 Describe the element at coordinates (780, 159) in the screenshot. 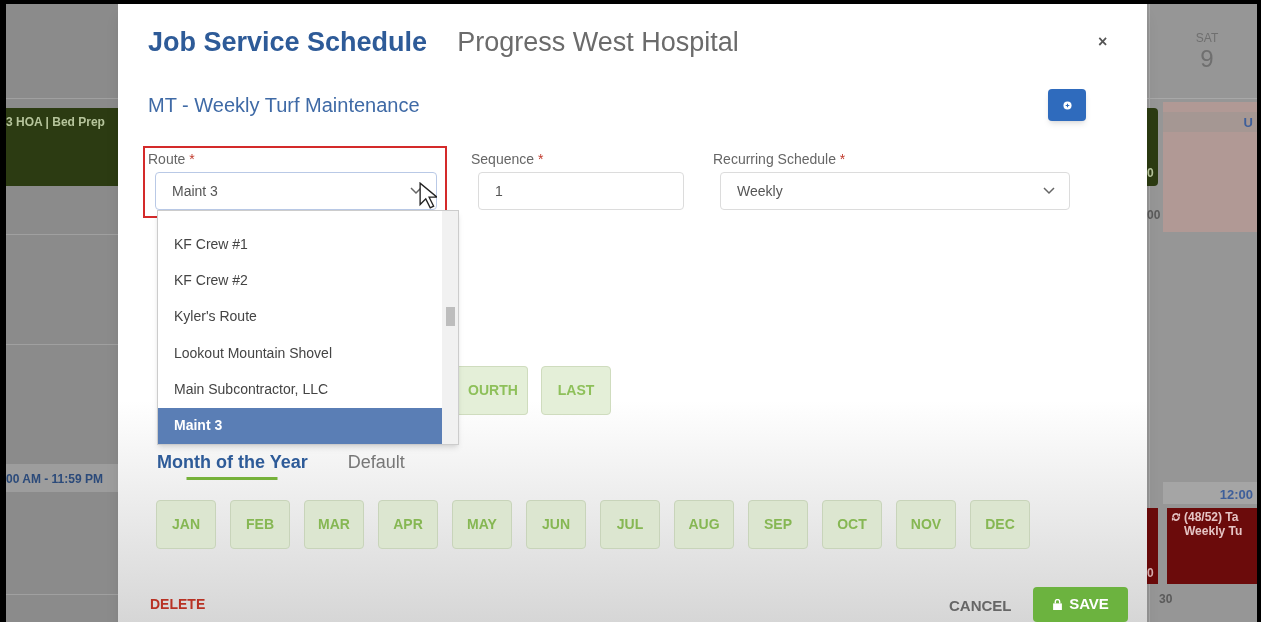

I see `field-label: Recurring Schedule *` at that location.